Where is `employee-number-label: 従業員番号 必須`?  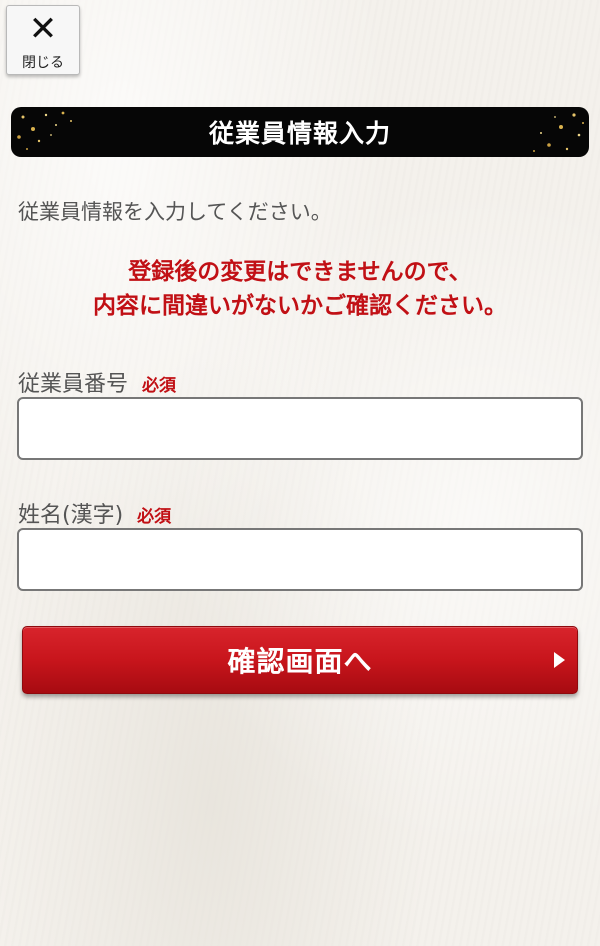 employee-number-label: 従業員番号 必須 is located at coordinates (97, 382).